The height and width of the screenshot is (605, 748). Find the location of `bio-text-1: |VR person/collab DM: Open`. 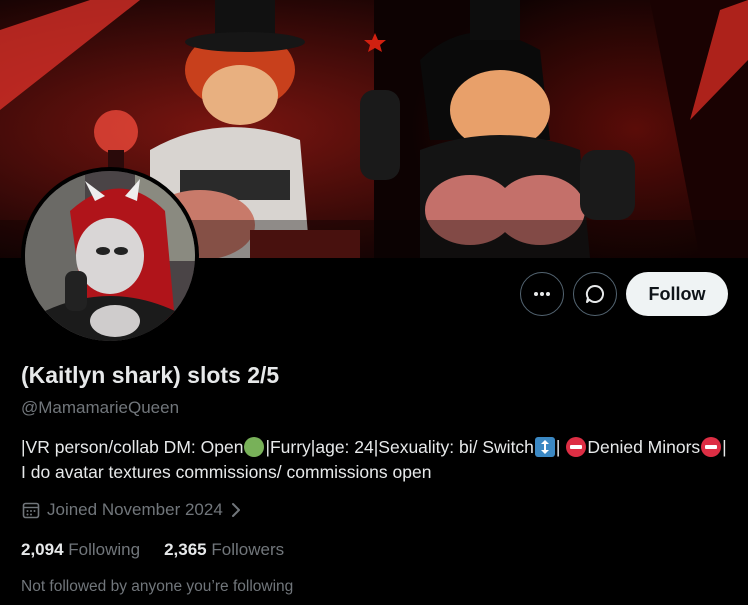

bio-text-1: |VR person/collab DM: Open is located at coordinates (132, 447).